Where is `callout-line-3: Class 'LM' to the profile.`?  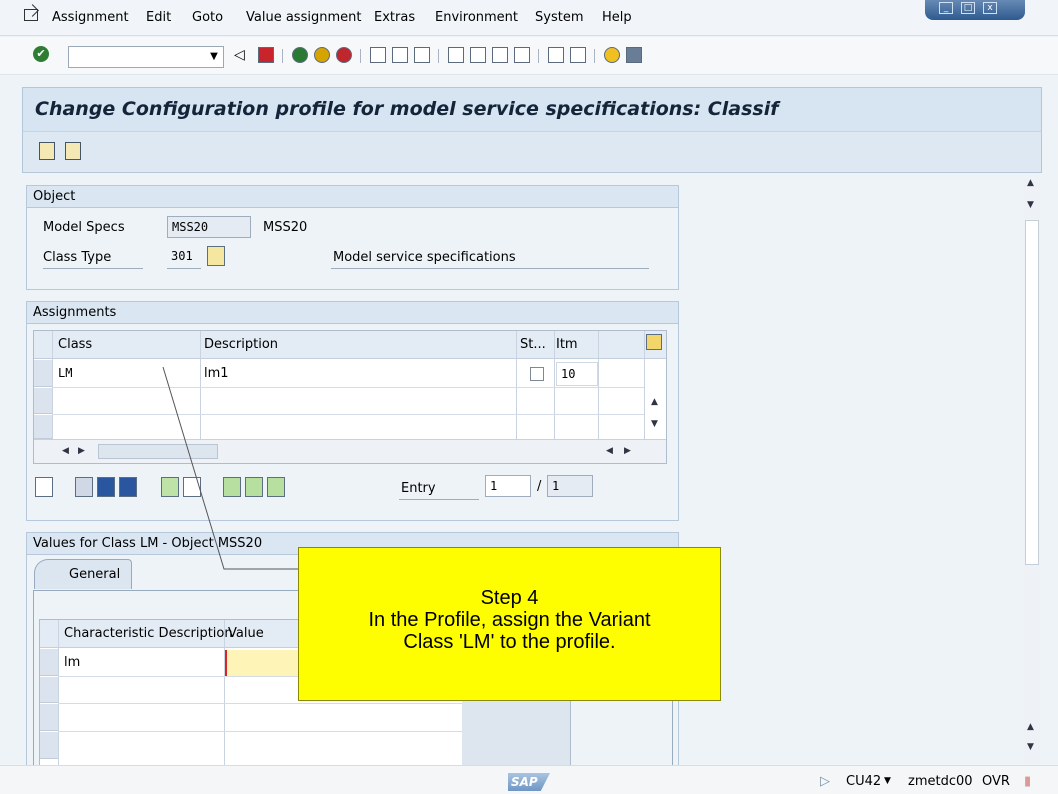
callout-line-3: Class 'LM' to the profile. is located at coordinates (509, 642).